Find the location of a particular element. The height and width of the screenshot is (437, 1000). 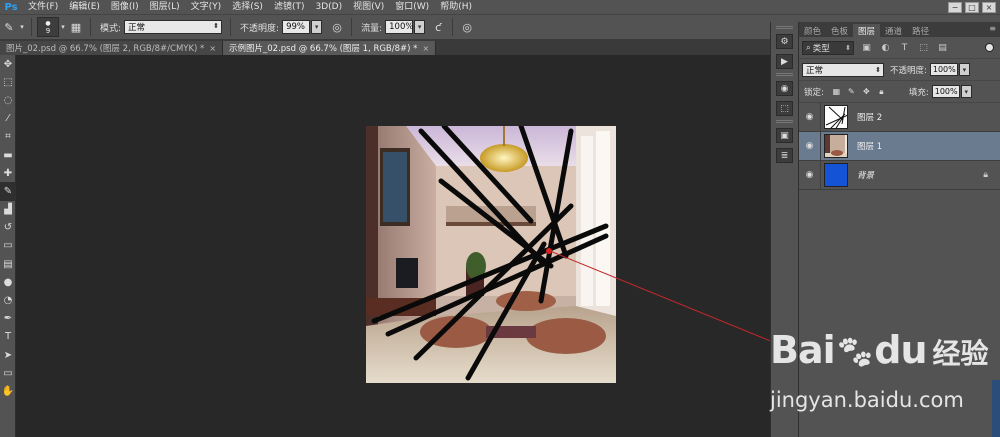

layer-opacity-label: 不透明度: is located at coordinates (908, 70).